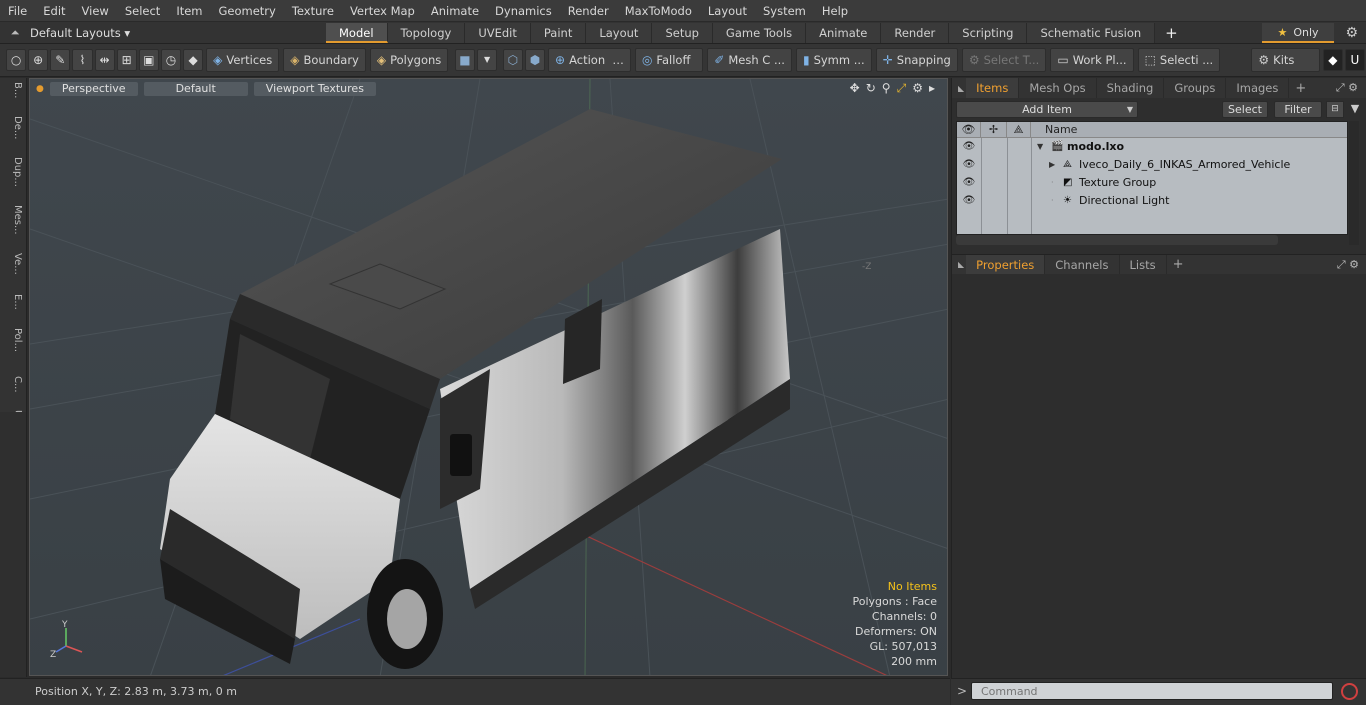 The height and width of the screenshot is (705, 1366). Describe the element at coordinates (193, 60) in the screenshot. I see `cube-icon: ◆` at that location.